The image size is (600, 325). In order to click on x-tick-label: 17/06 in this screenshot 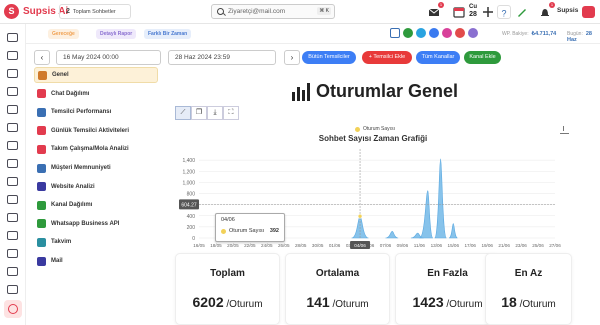, I will do `click(470, 245)`.